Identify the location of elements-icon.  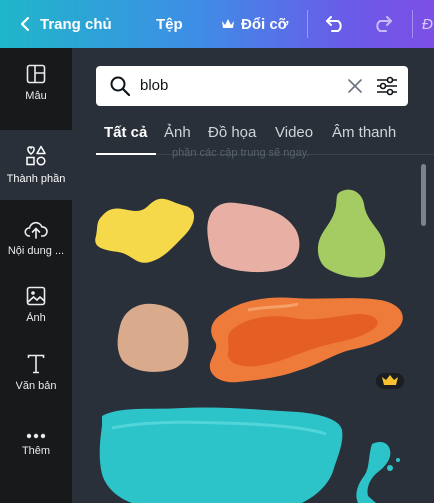
(36, 156).